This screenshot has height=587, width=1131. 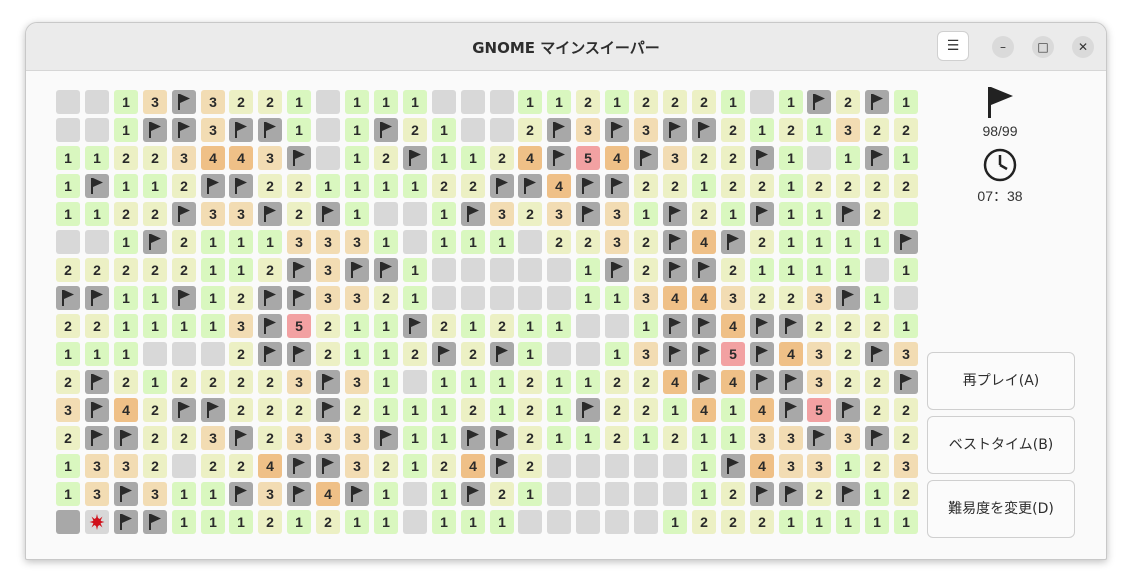 I want to click on best-times-button: ベストタイム(B), so click(x=1001, y=445).